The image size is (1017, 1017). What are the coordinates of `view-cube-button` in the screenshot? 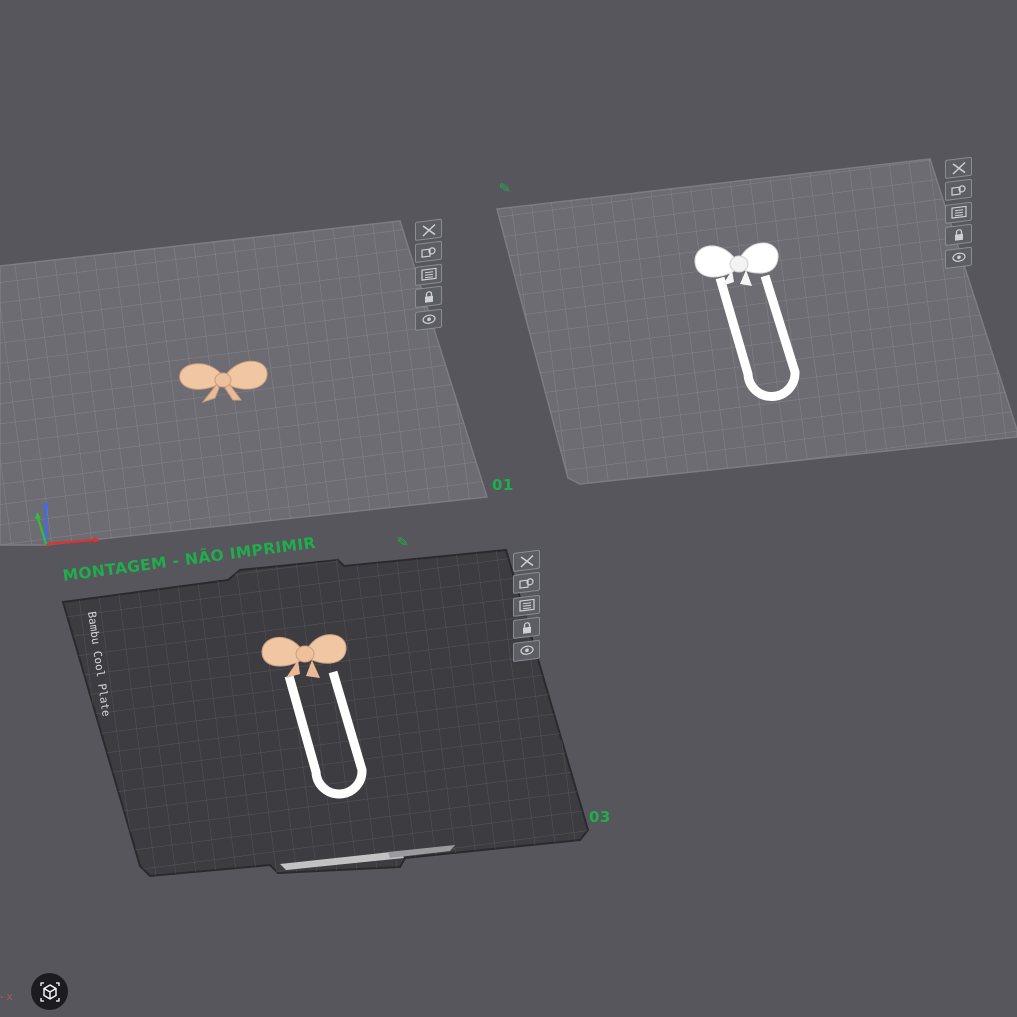 It's located at (49, 991).